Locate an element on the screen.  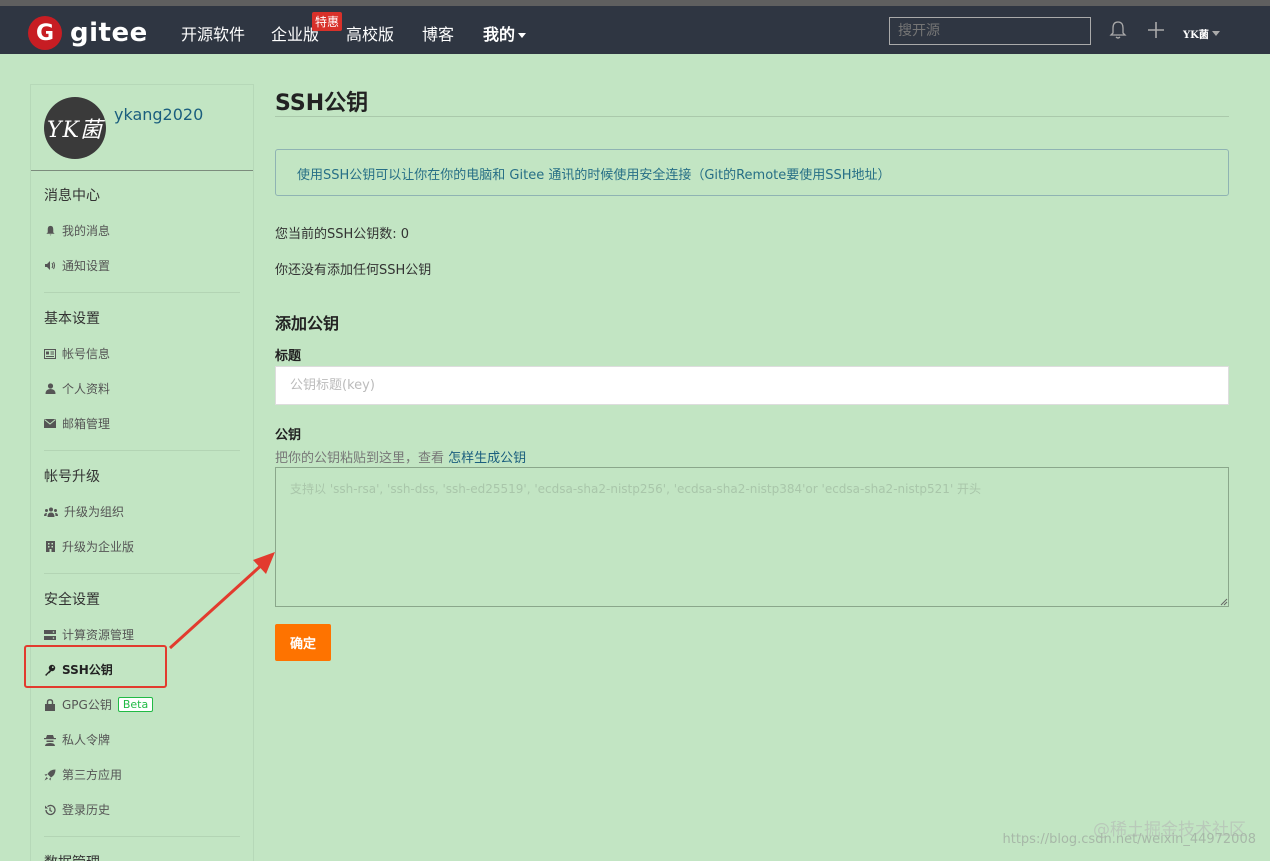
envelope-icon is located at coordinates (50, 424).